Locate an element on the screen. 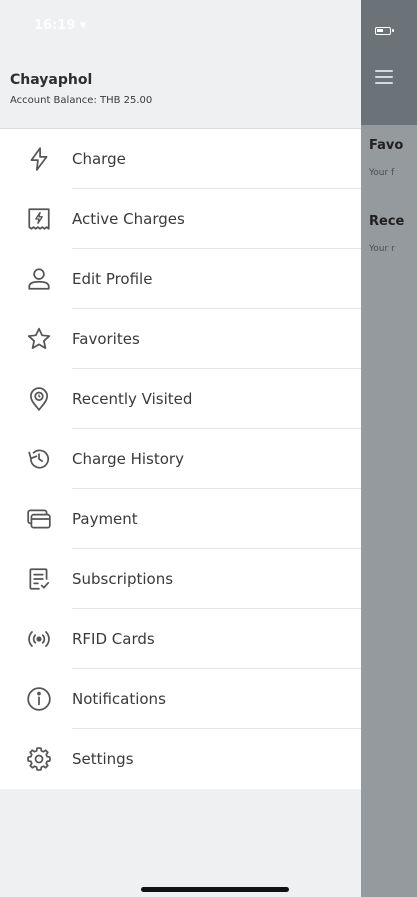 Image resolution: width=417 pixels, height=897 pixels. menu-item-label: Active Charges is located at coordinates (128, 219).